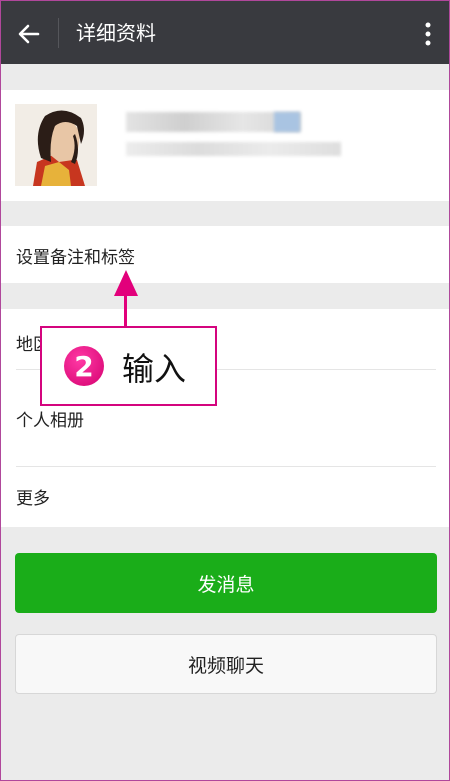 This screenshot has height=781, width=450. What do you see at coordinates (33, 499) in the screenshot?
I see `row-more-label: 更多` at bounding box center [33, 499].